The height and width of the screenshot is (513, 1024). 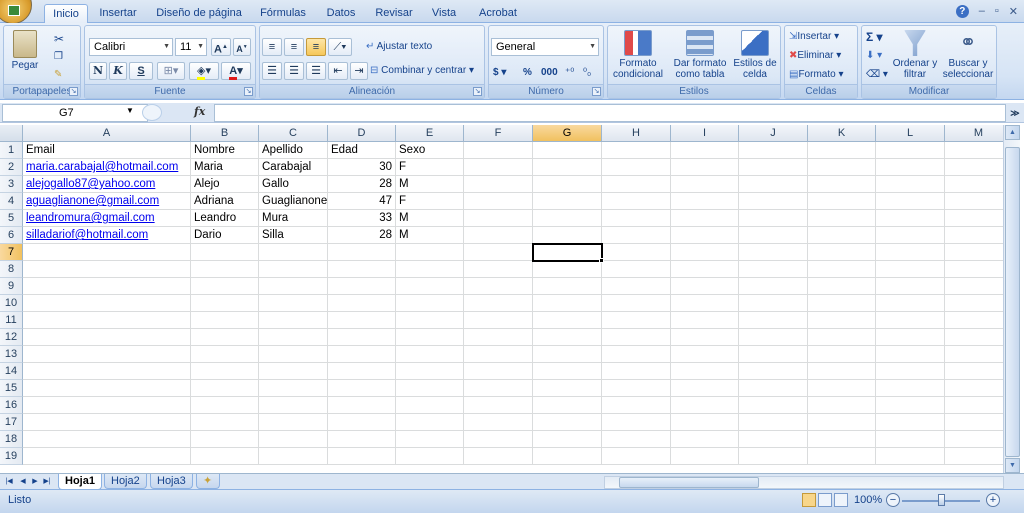 I want to click on cell-h14, so click(x=636, y=371).